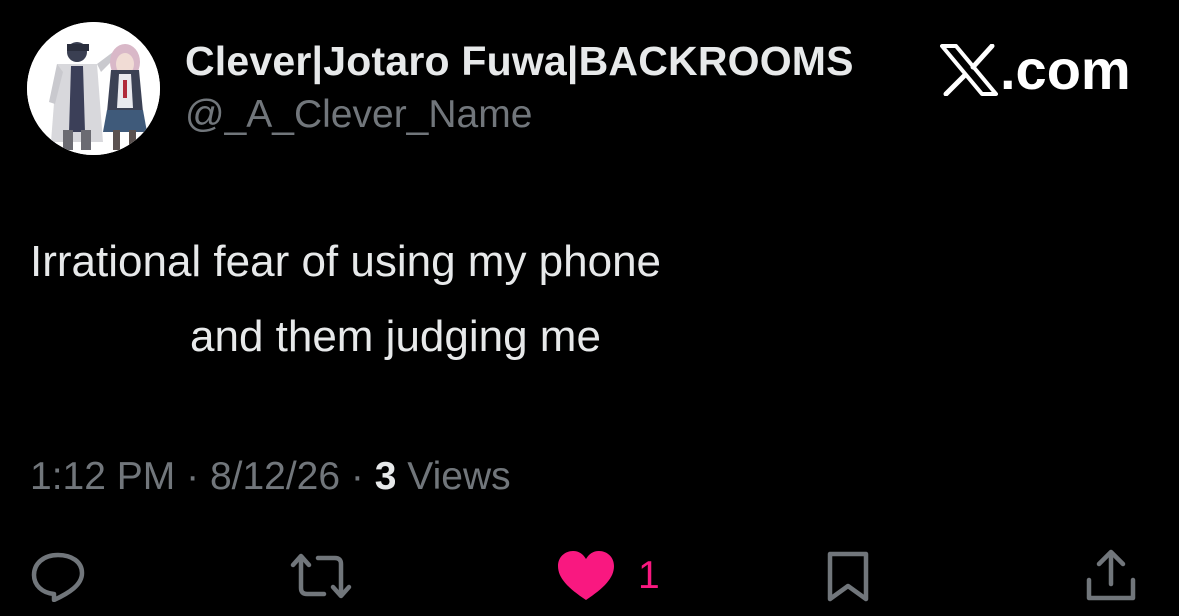 The width and height of the screenshot is (1179, 616). Describe the element at coordinates (586, 575) in the screenshot. I see `heart-icon` at that location.